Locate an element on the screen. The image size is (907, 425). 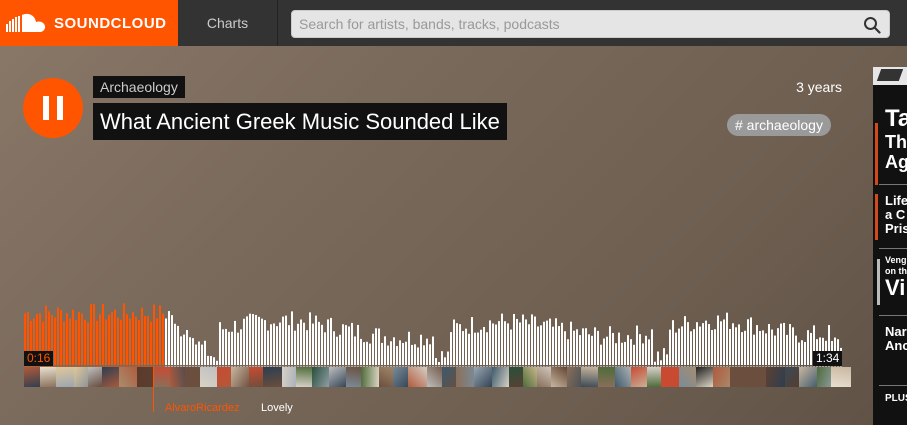
nav-charts-link: Charts is located at coordinates (228, 23).